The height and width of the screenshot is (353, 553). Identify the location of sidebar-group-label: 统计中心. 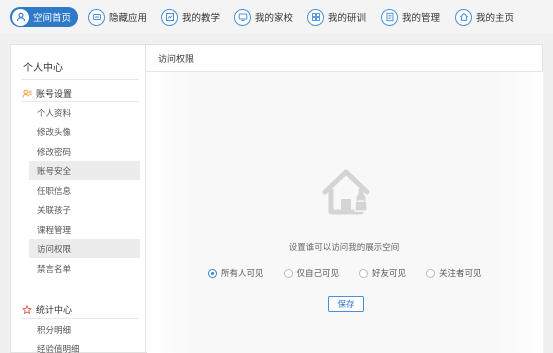
(54, 311).